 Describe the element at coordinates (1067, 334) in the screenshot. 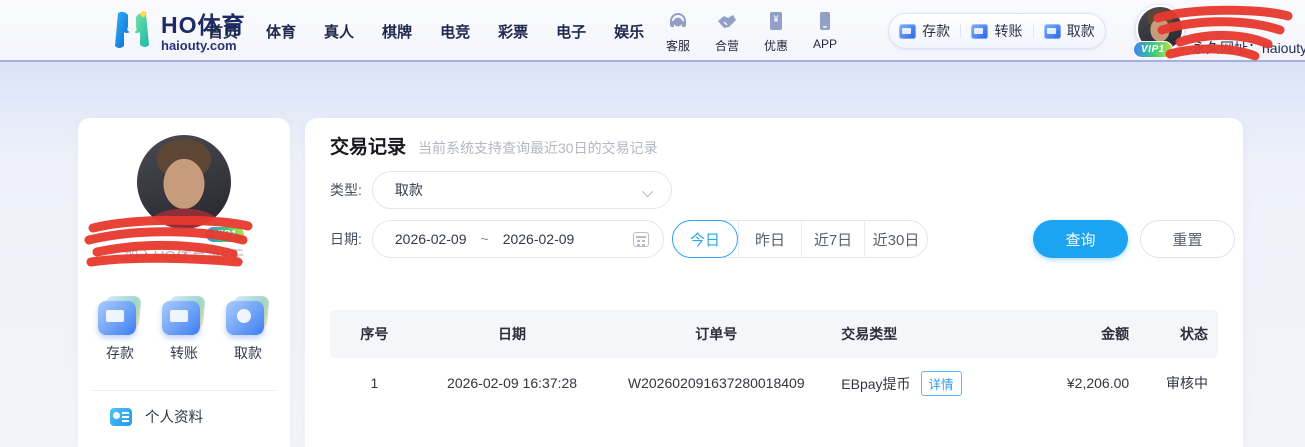

I see `header-amount: 金额` at that location.